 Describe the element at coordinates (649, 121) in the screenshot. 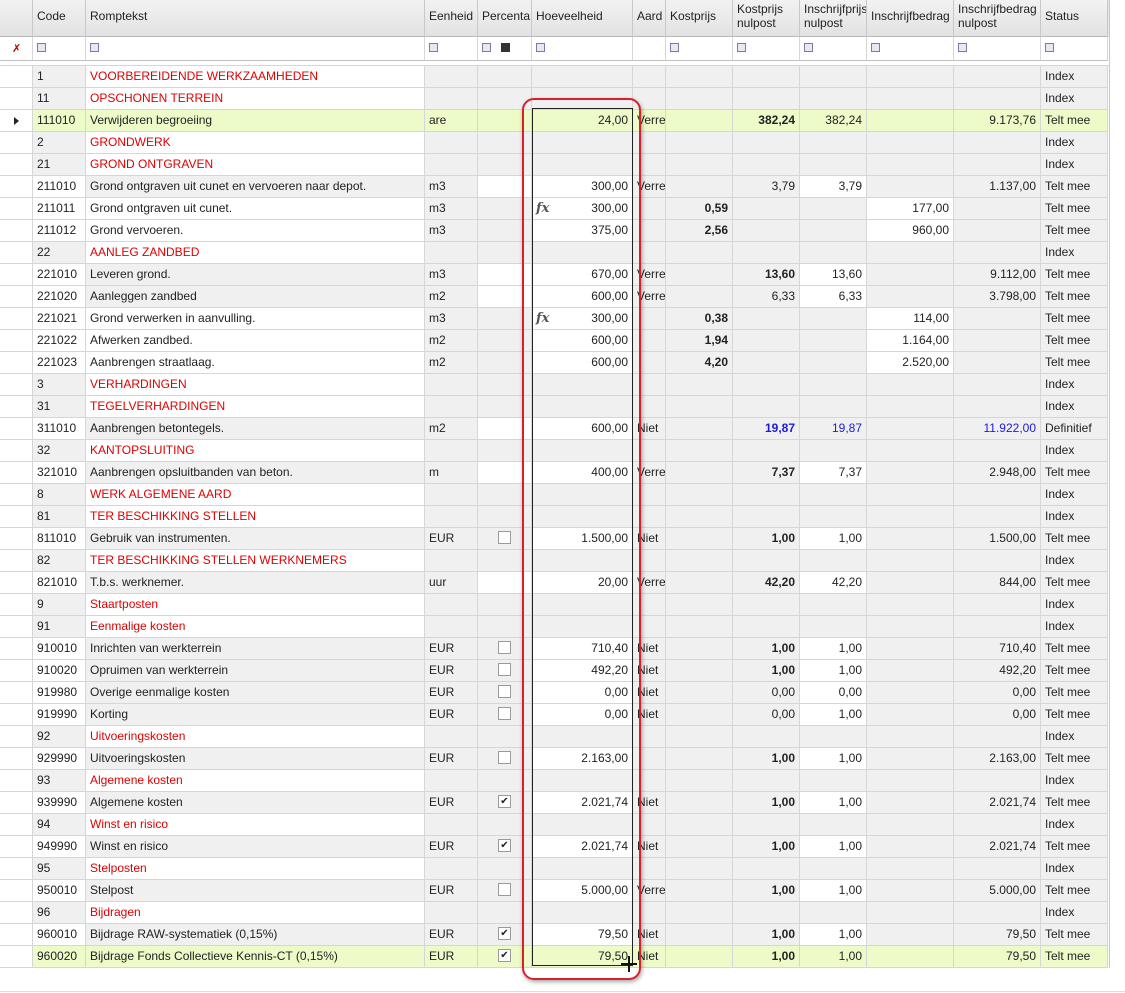

I see `cell-aard: Verre` at that location.